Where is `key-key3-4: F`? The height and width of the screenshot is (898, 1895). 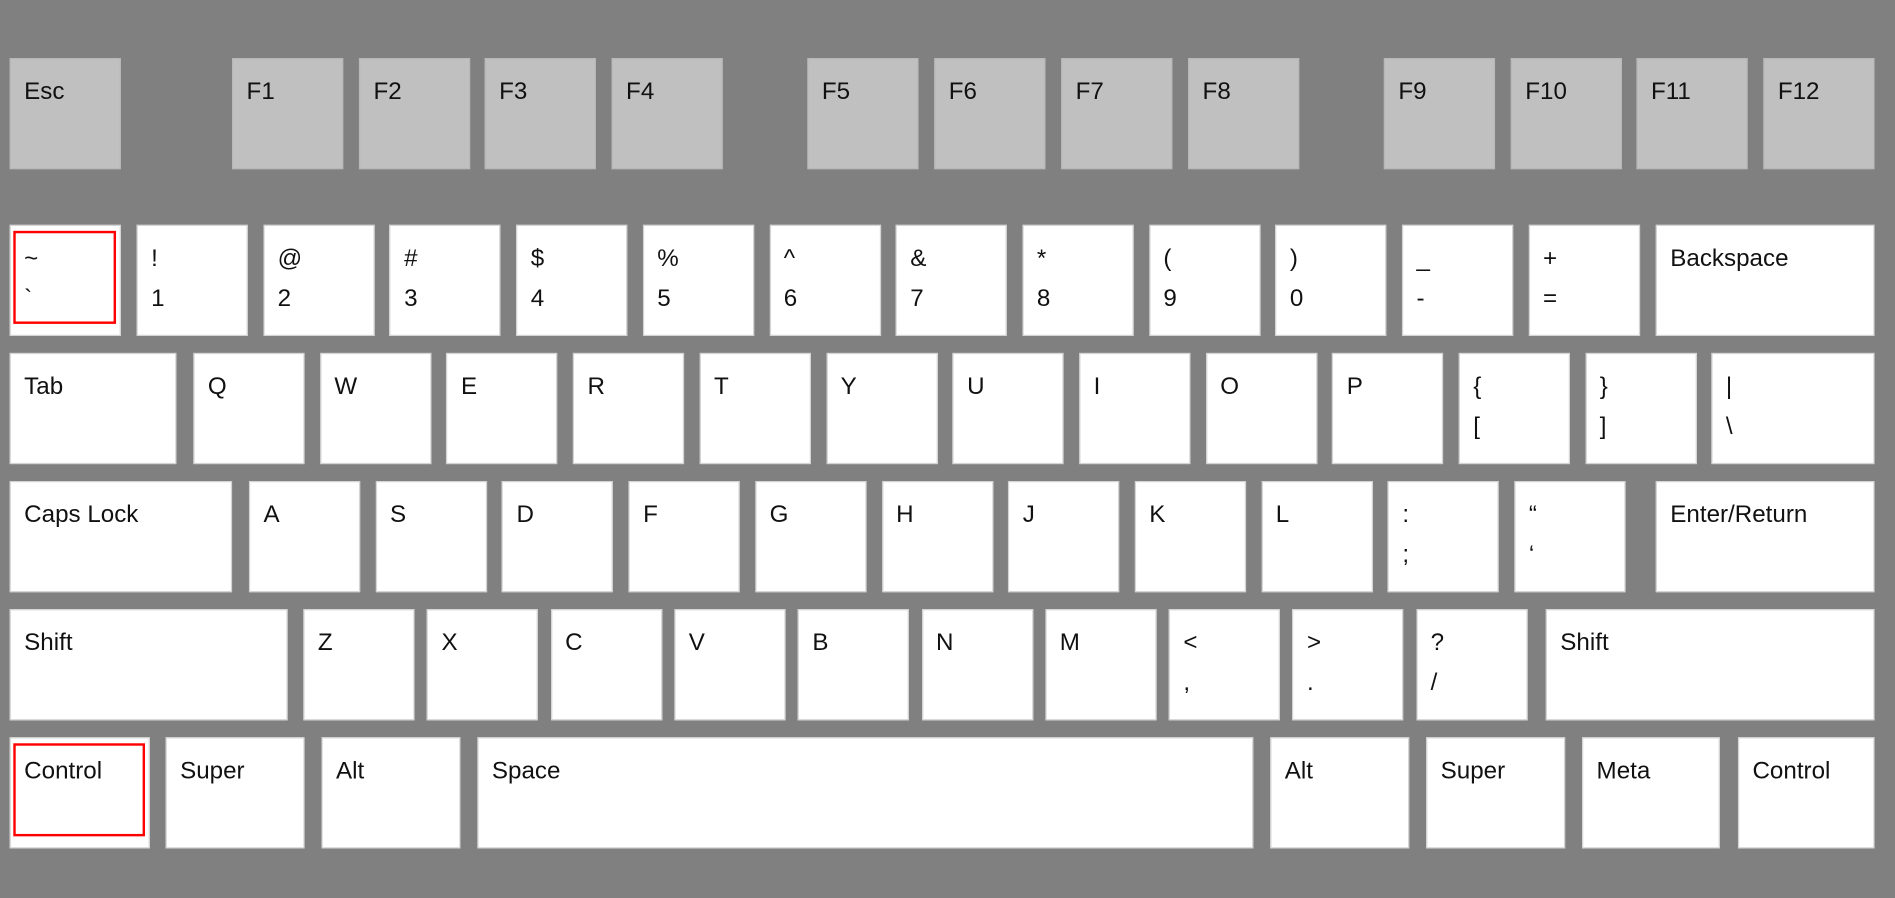
key-key3-4: F is located at coordinates (684, 537).